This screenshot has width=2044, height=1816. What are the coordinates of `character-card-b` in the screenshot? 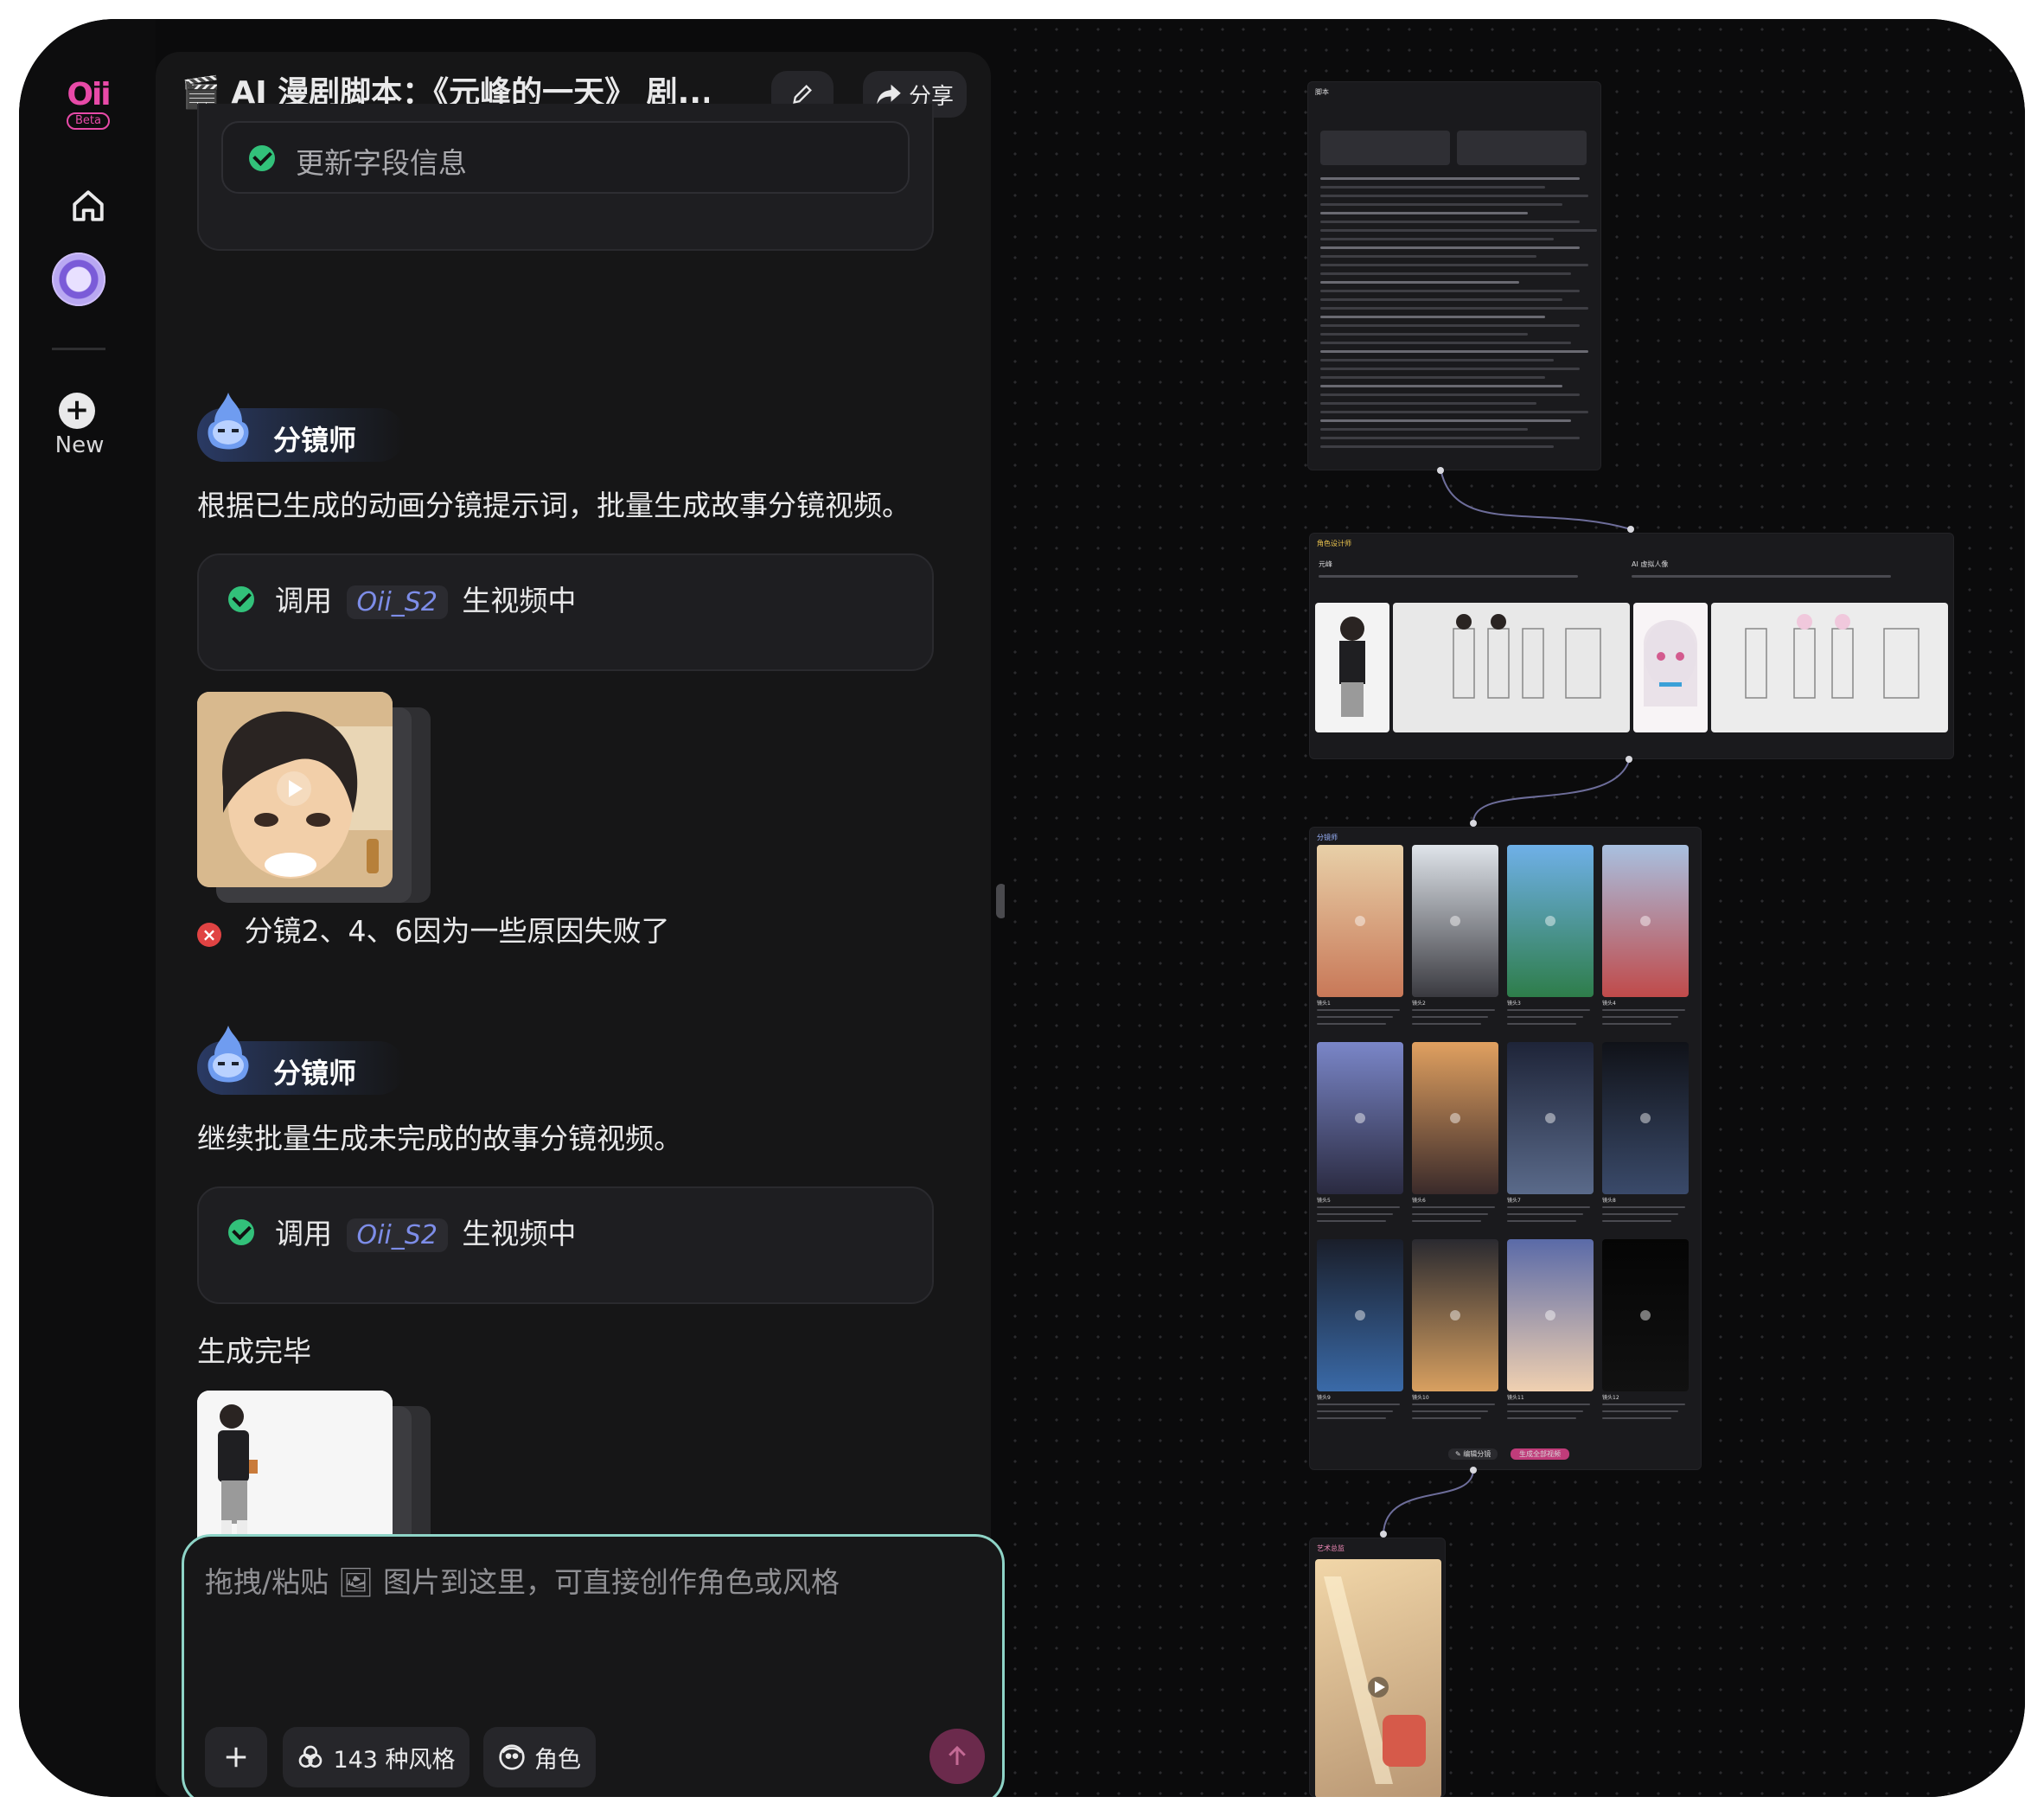 It's located at (1522, 148).